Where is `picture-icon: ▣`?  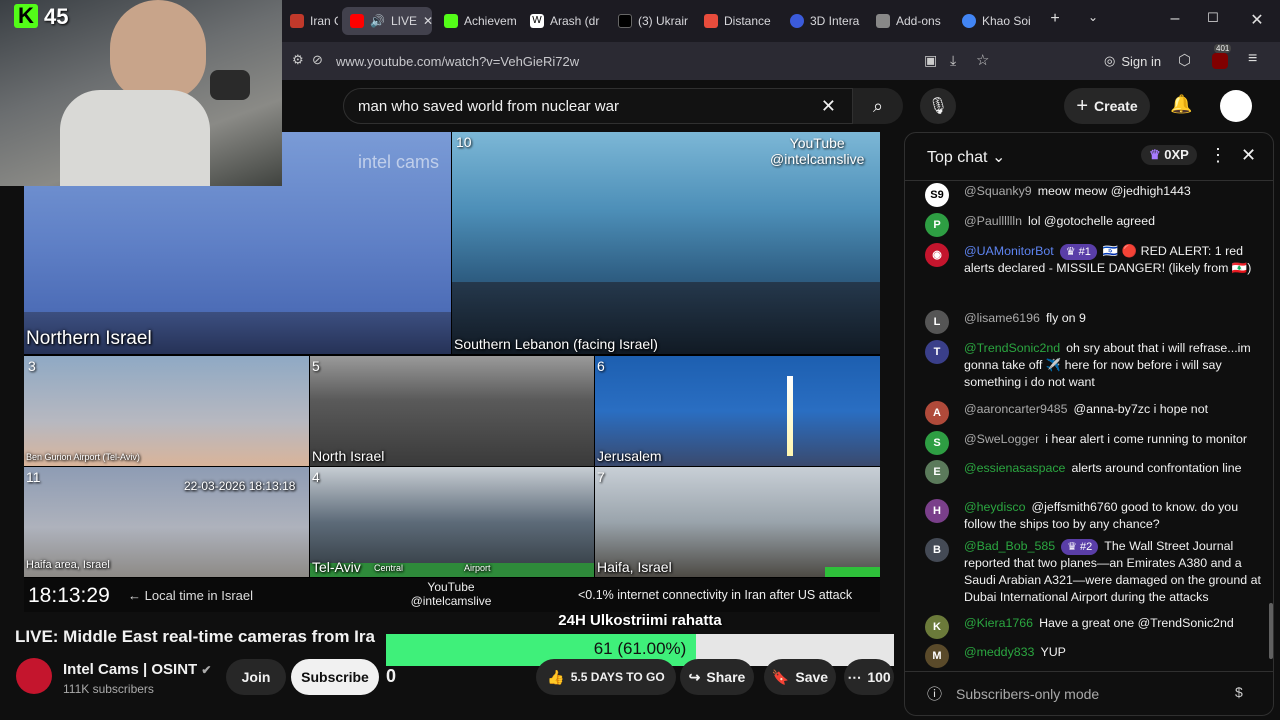 picture-icon: ▣ is located at coordinates (930, 60).